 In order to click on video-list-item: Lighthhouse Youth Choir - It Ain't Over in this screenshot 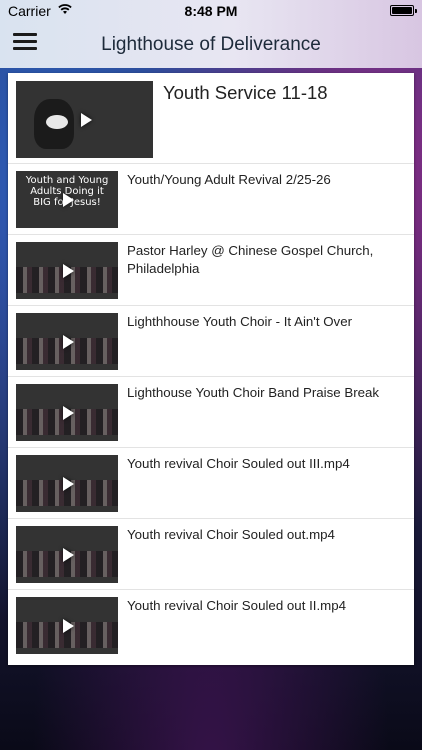, I will do `click(211, 341)`.